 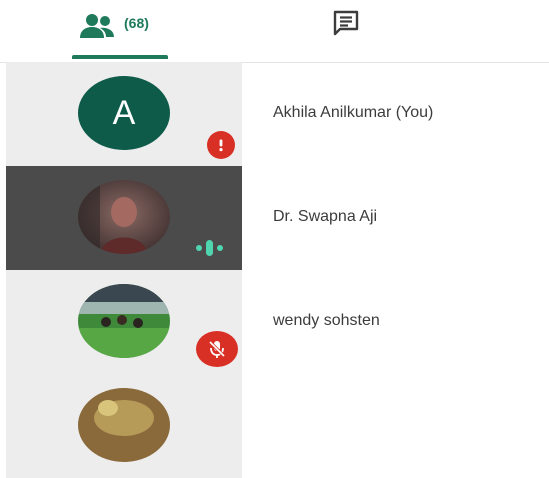 I want to click on people-icon, so click(x=97, y=26).